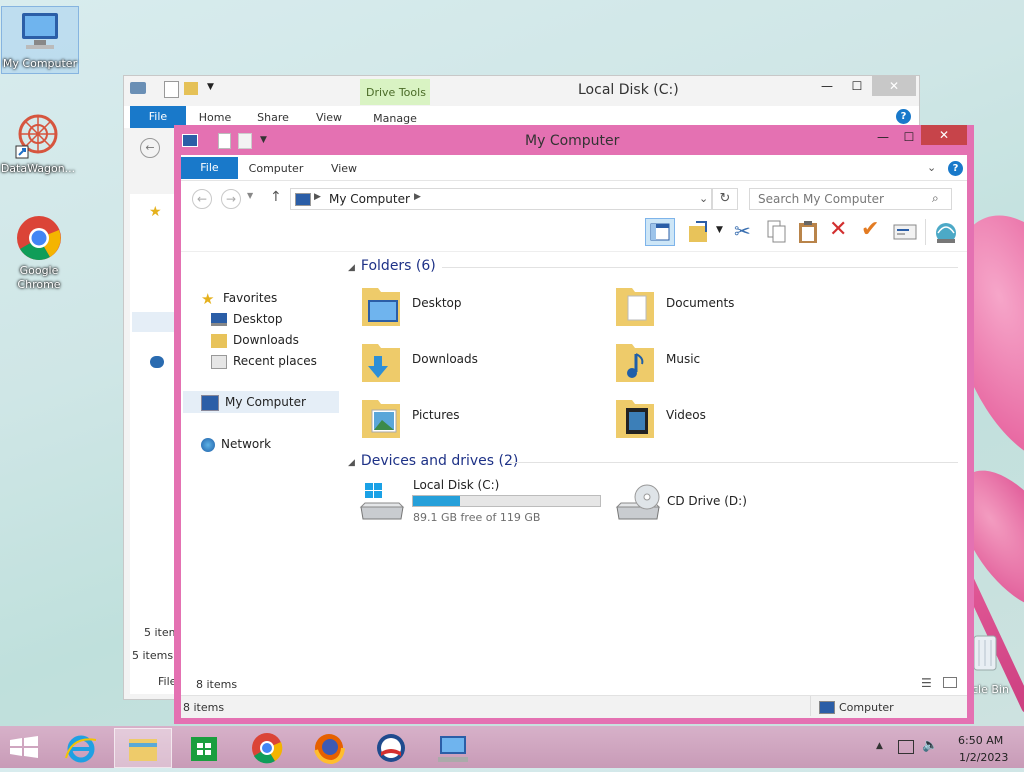  What do you see at coordinates (437, 303) in the screenshot?
I see `folder-label: Desktop` at bounding box center [437, 303].